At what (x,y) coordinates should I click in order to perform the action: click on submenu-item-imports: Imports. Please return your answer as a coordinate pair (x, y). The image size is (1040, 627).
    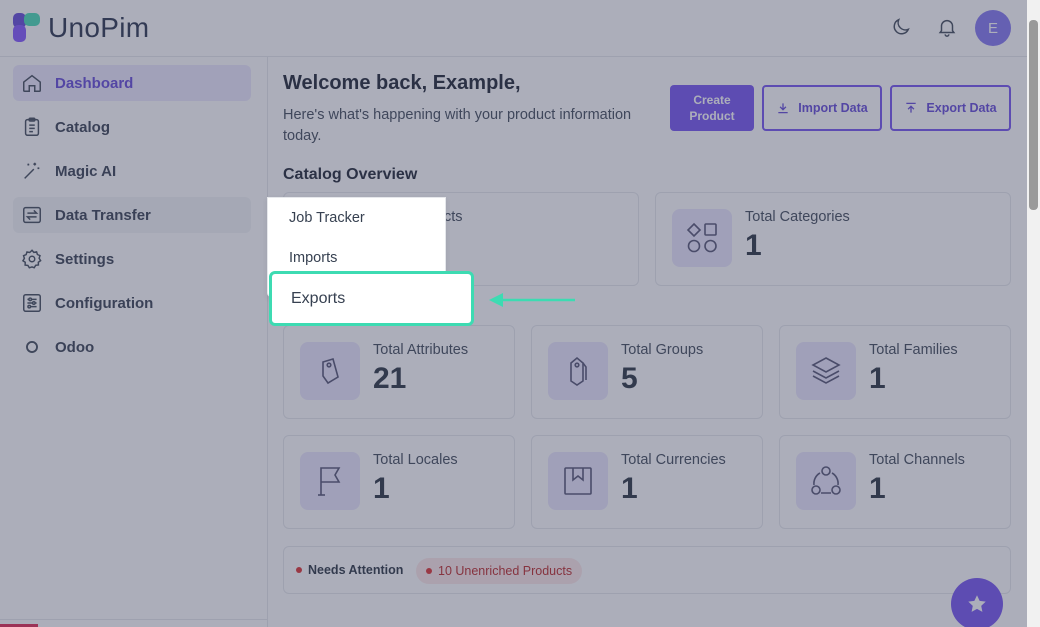
    Looking at the image, I should click on (313, 258).